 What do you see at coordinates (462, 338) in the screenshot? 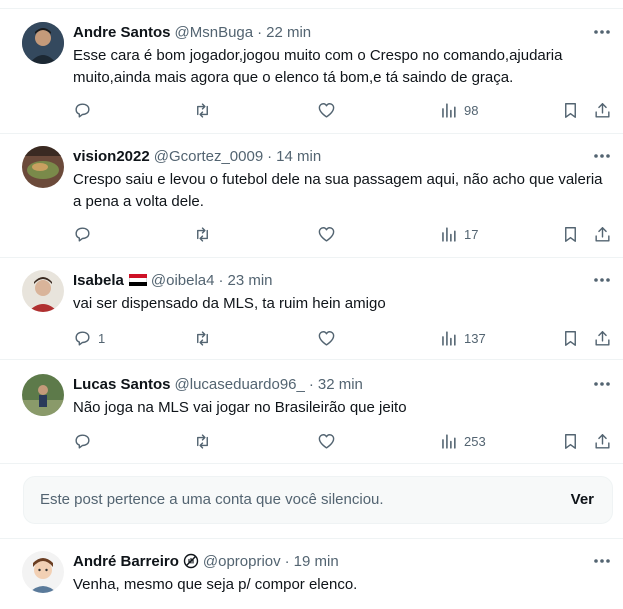
I see `views-button: 137` at bounding box center [462, 338].